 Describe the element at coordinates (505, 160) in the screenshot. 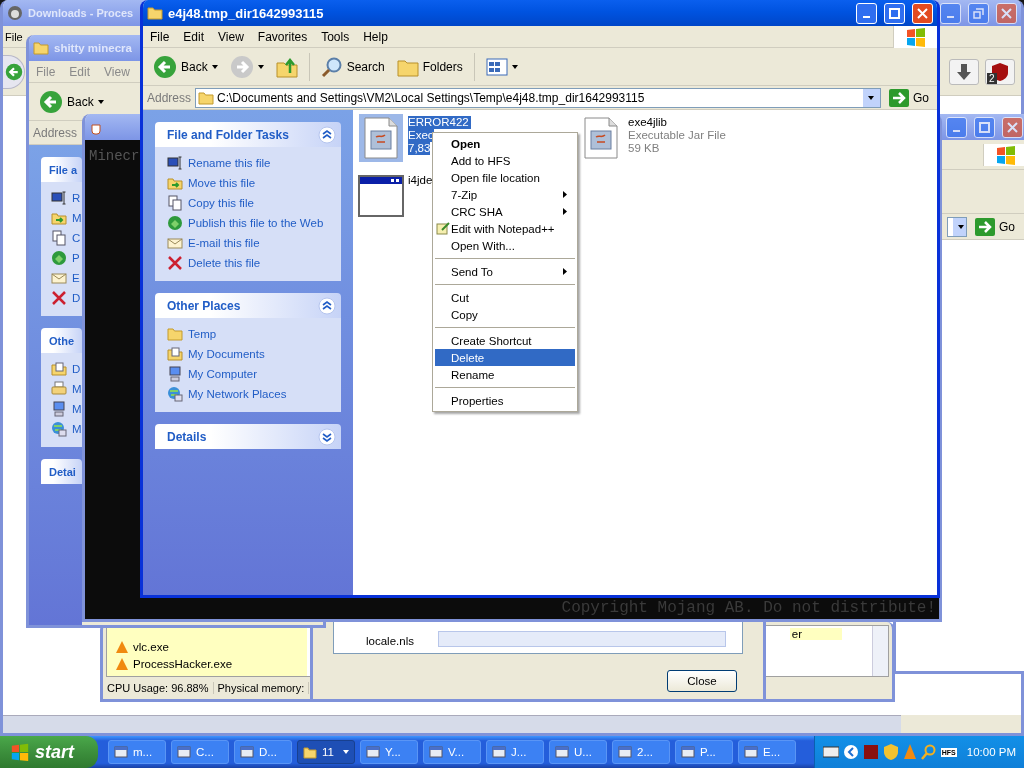

I see `menu-item: Add to HFS` at that location.